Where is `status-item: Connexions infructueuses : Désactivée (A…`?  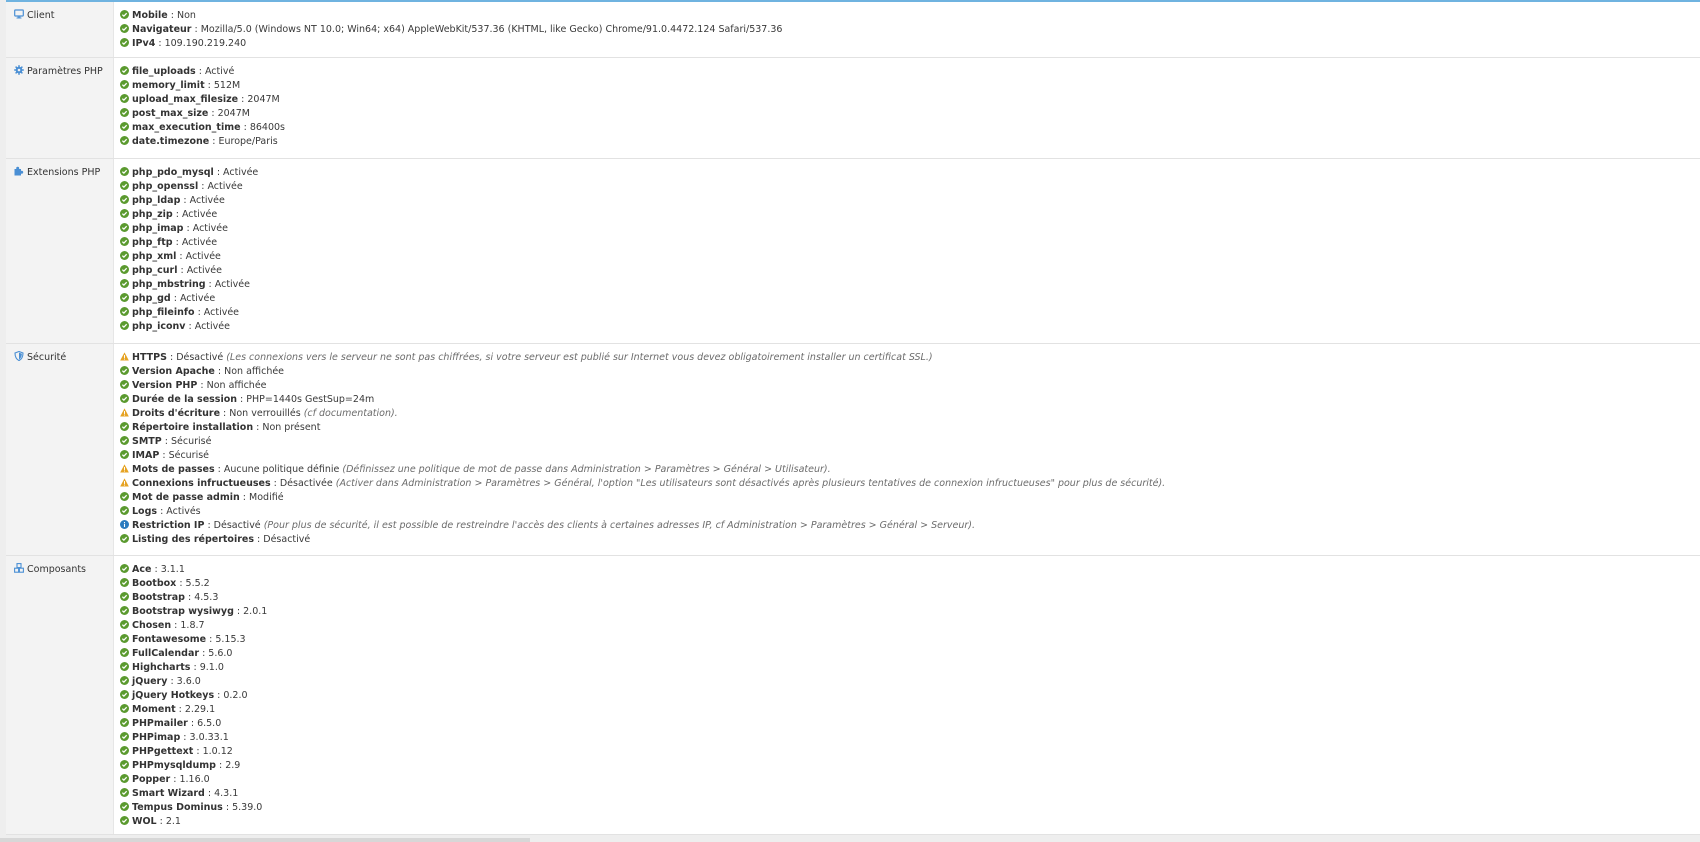 status-item: Connexions infructueuses : Désactivée (A… is located at coordinates (642, 484).